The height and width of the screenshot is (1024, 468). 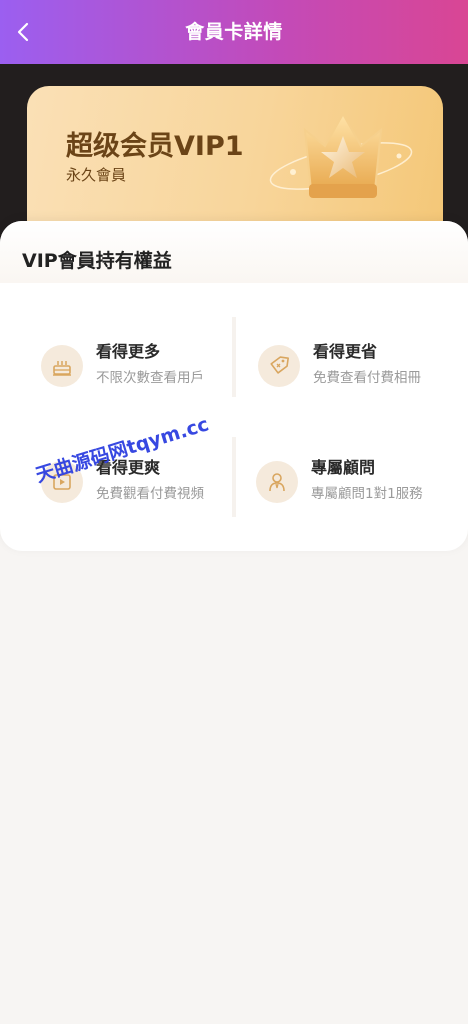 I want to click on vip-duration: 永久會員, so click(x=96, y=175).